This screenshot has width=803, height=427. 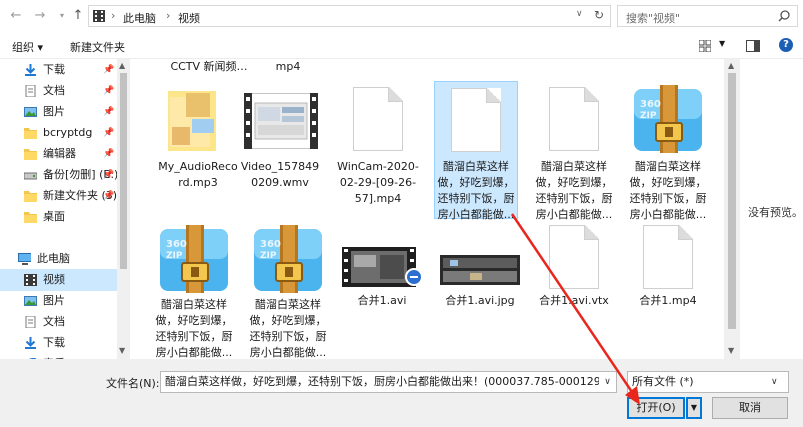 I want to click on nav-item-documents-2: 文档, so click(x=58, y=322).